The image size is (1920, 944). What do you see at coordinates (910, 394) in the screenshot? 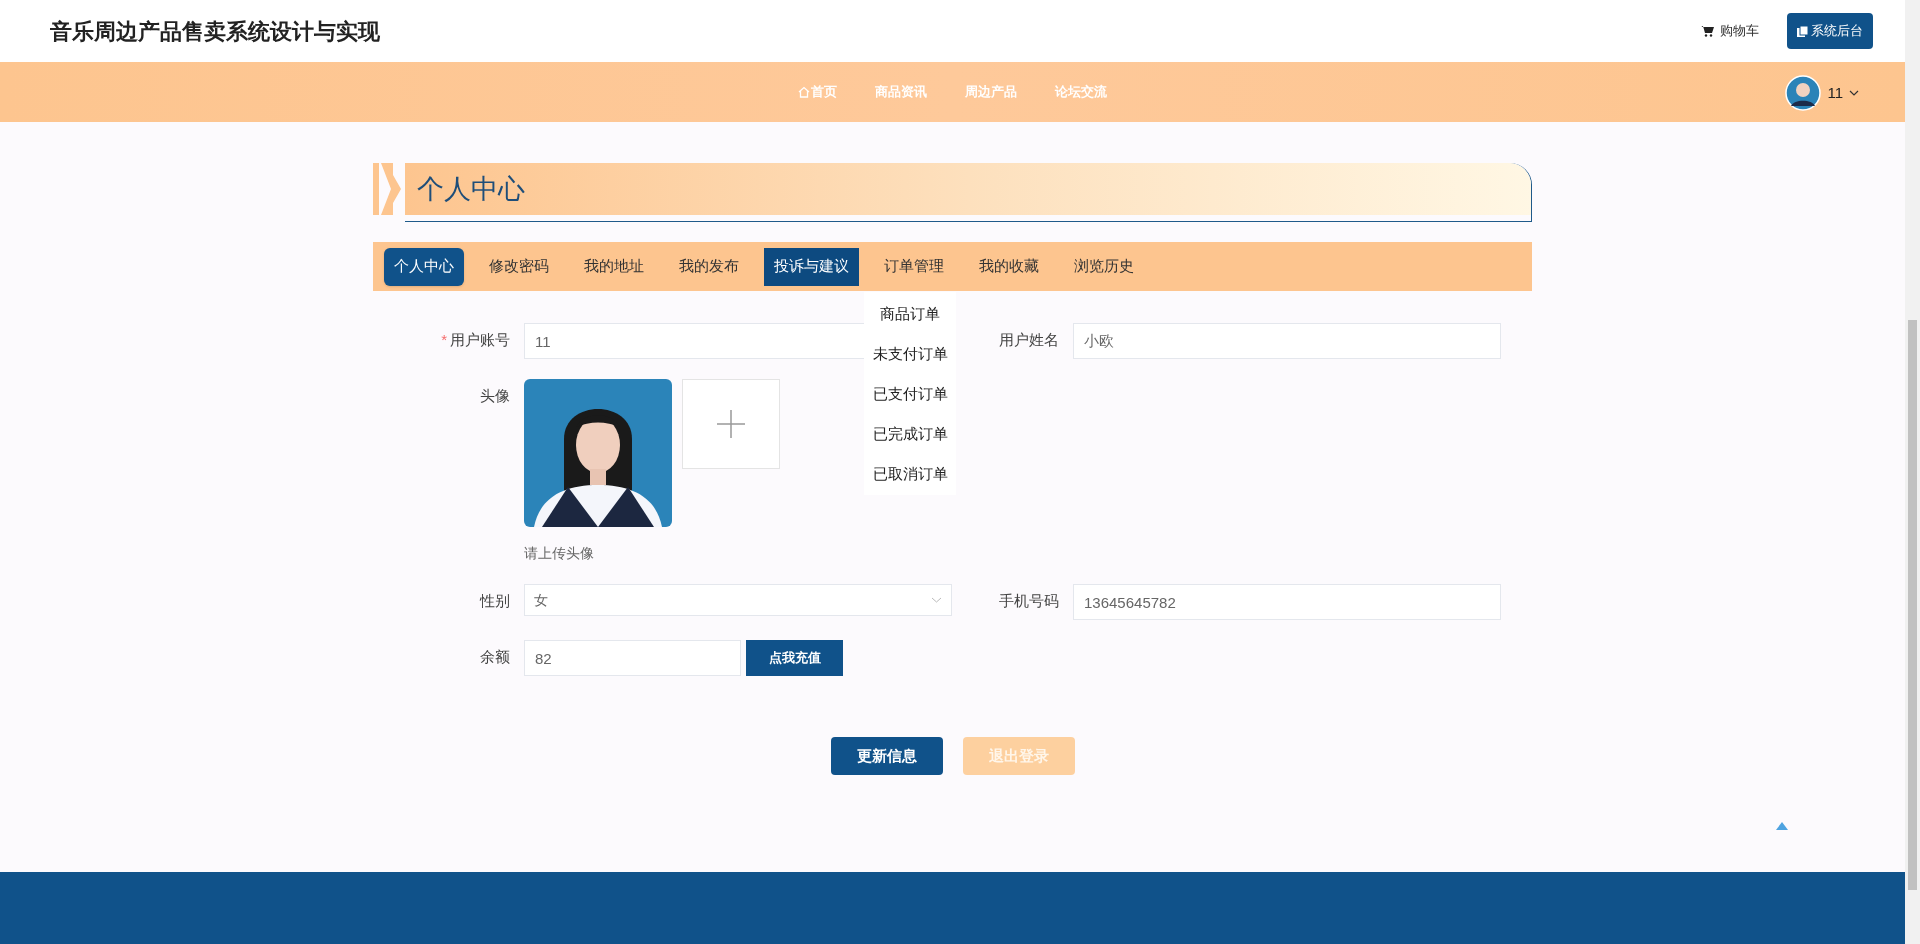
I see `dropdown-item: 已支付订单` at bounding box center [910, 394].